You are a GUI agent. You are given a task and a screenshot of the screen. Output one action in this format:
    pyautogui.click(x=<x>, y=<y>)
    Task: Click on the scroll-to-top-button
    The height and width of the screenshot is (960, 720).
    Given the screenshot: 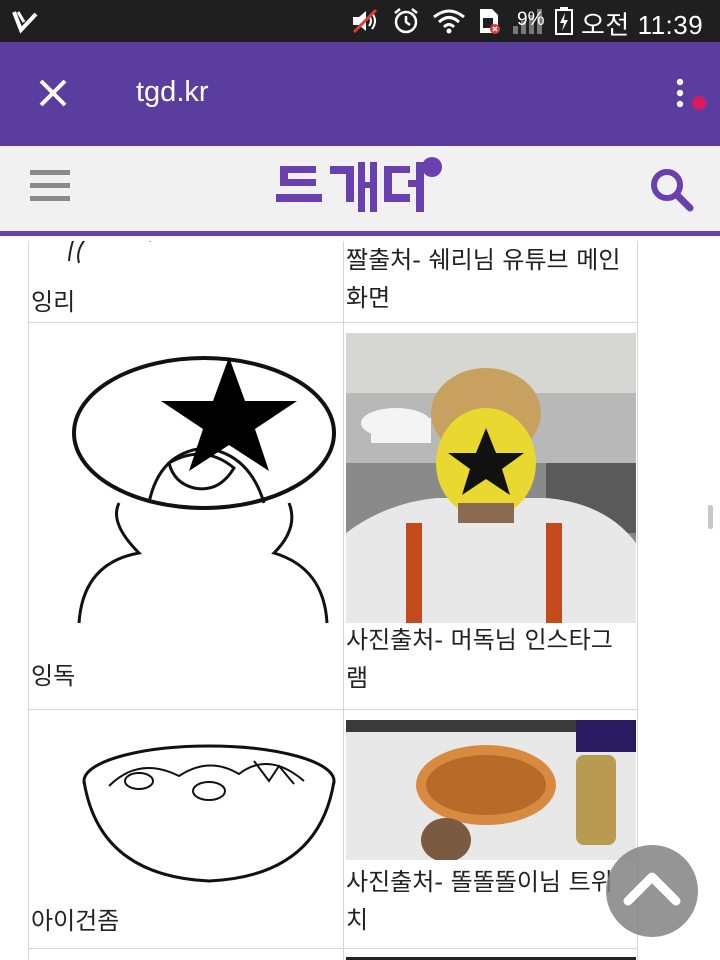 What is the action you would take?
    pyautogui.click(x=652, y=891)
    